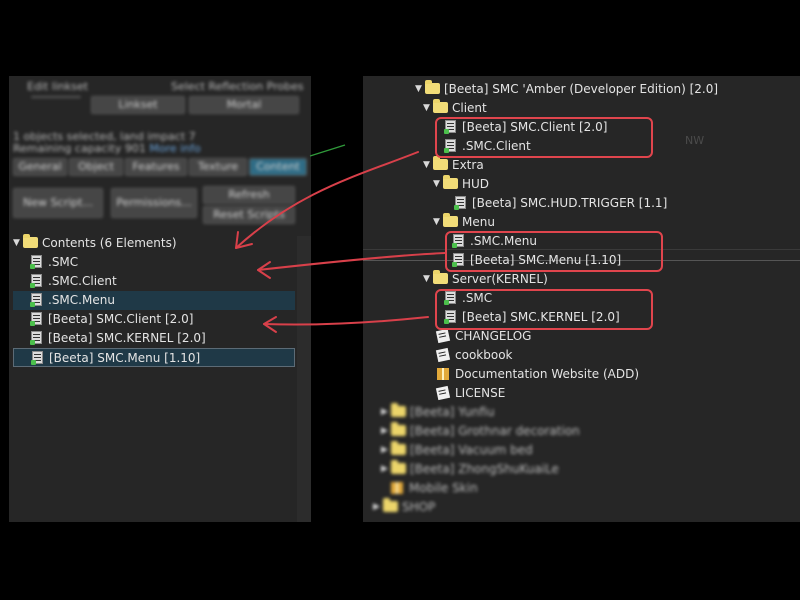 This screenshot has height=600, width=800. What do you see at coordinates (547, 374) in the screenshot?
I see `list-item-label: Documentation Website (ADD)` at bounding box center [547, 374].